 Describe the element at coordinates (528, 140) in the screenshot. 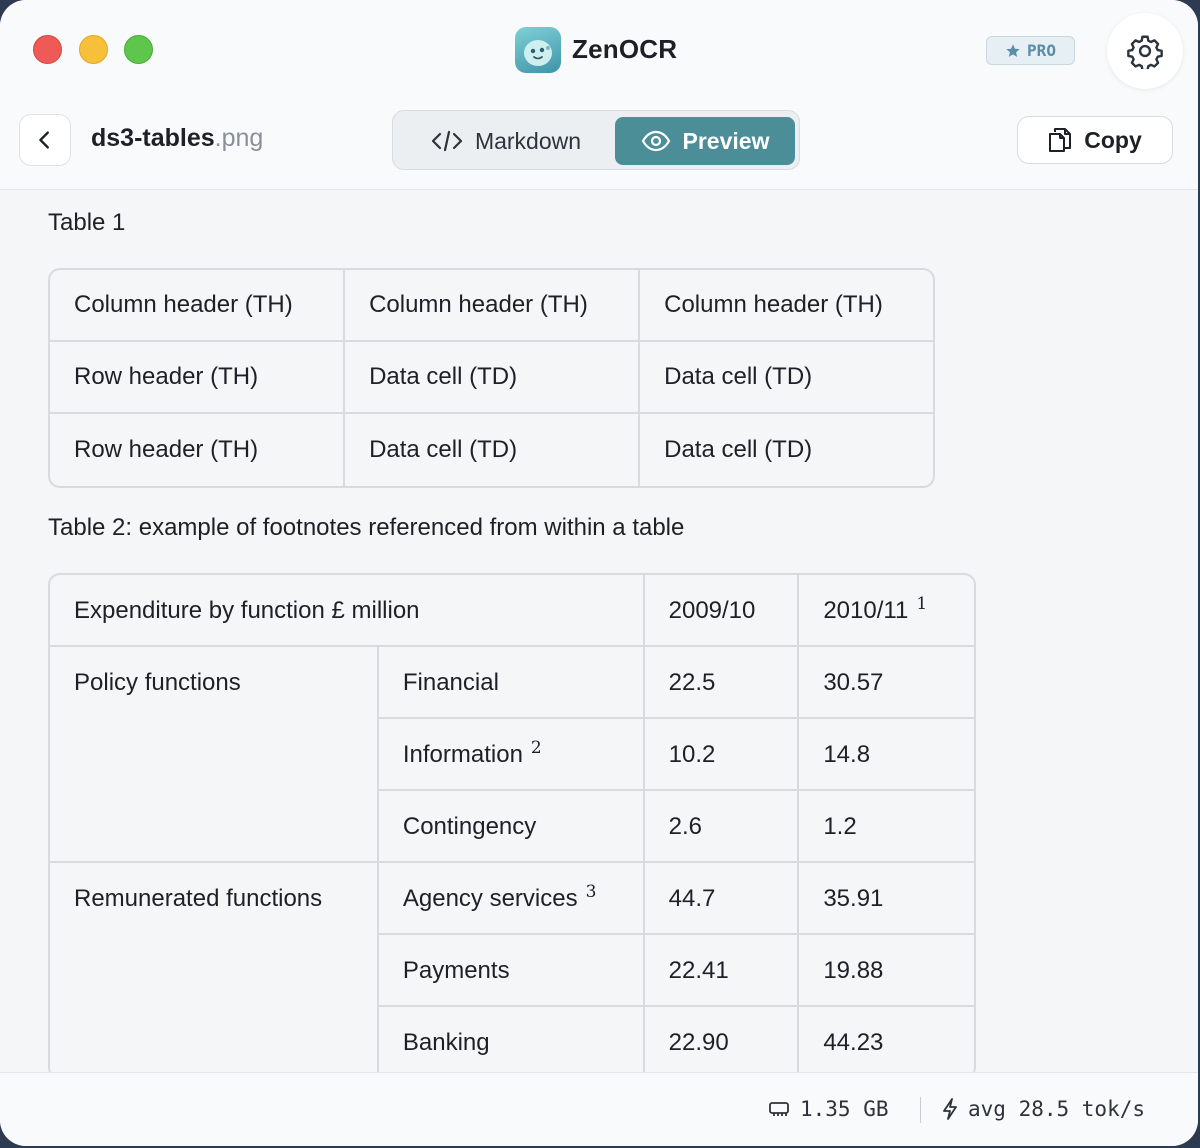

I see `tab-markdown-label: Markdown` at that location.